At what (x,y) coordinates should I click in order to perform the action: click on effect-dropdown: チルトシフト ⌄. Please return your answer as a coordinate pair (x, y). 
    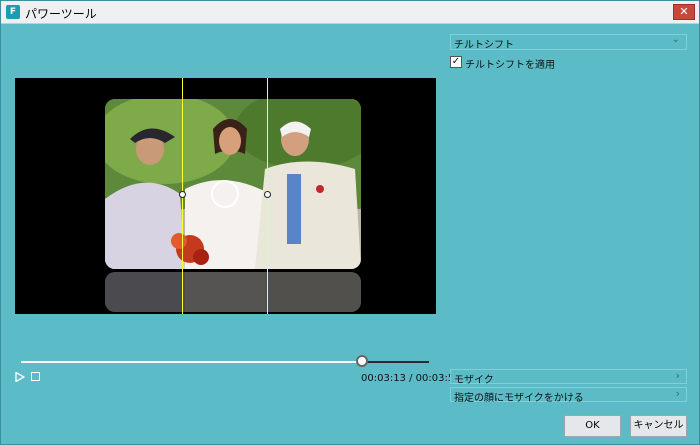
    Looking at the image, I should click on (568, 42).